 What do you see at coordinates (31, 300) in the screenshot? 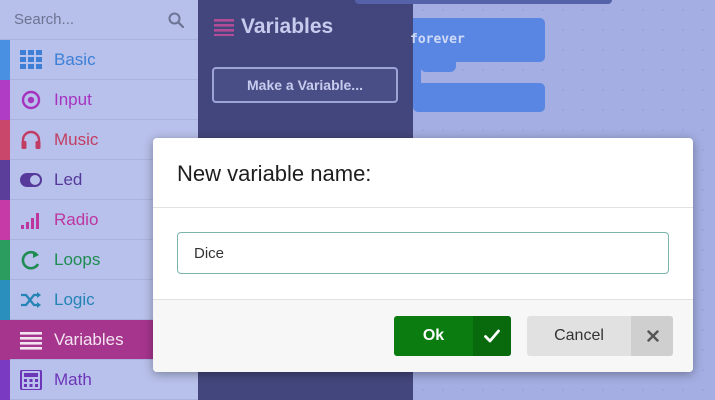
I see `shuffle-icon` at bounding box center [31, 300].